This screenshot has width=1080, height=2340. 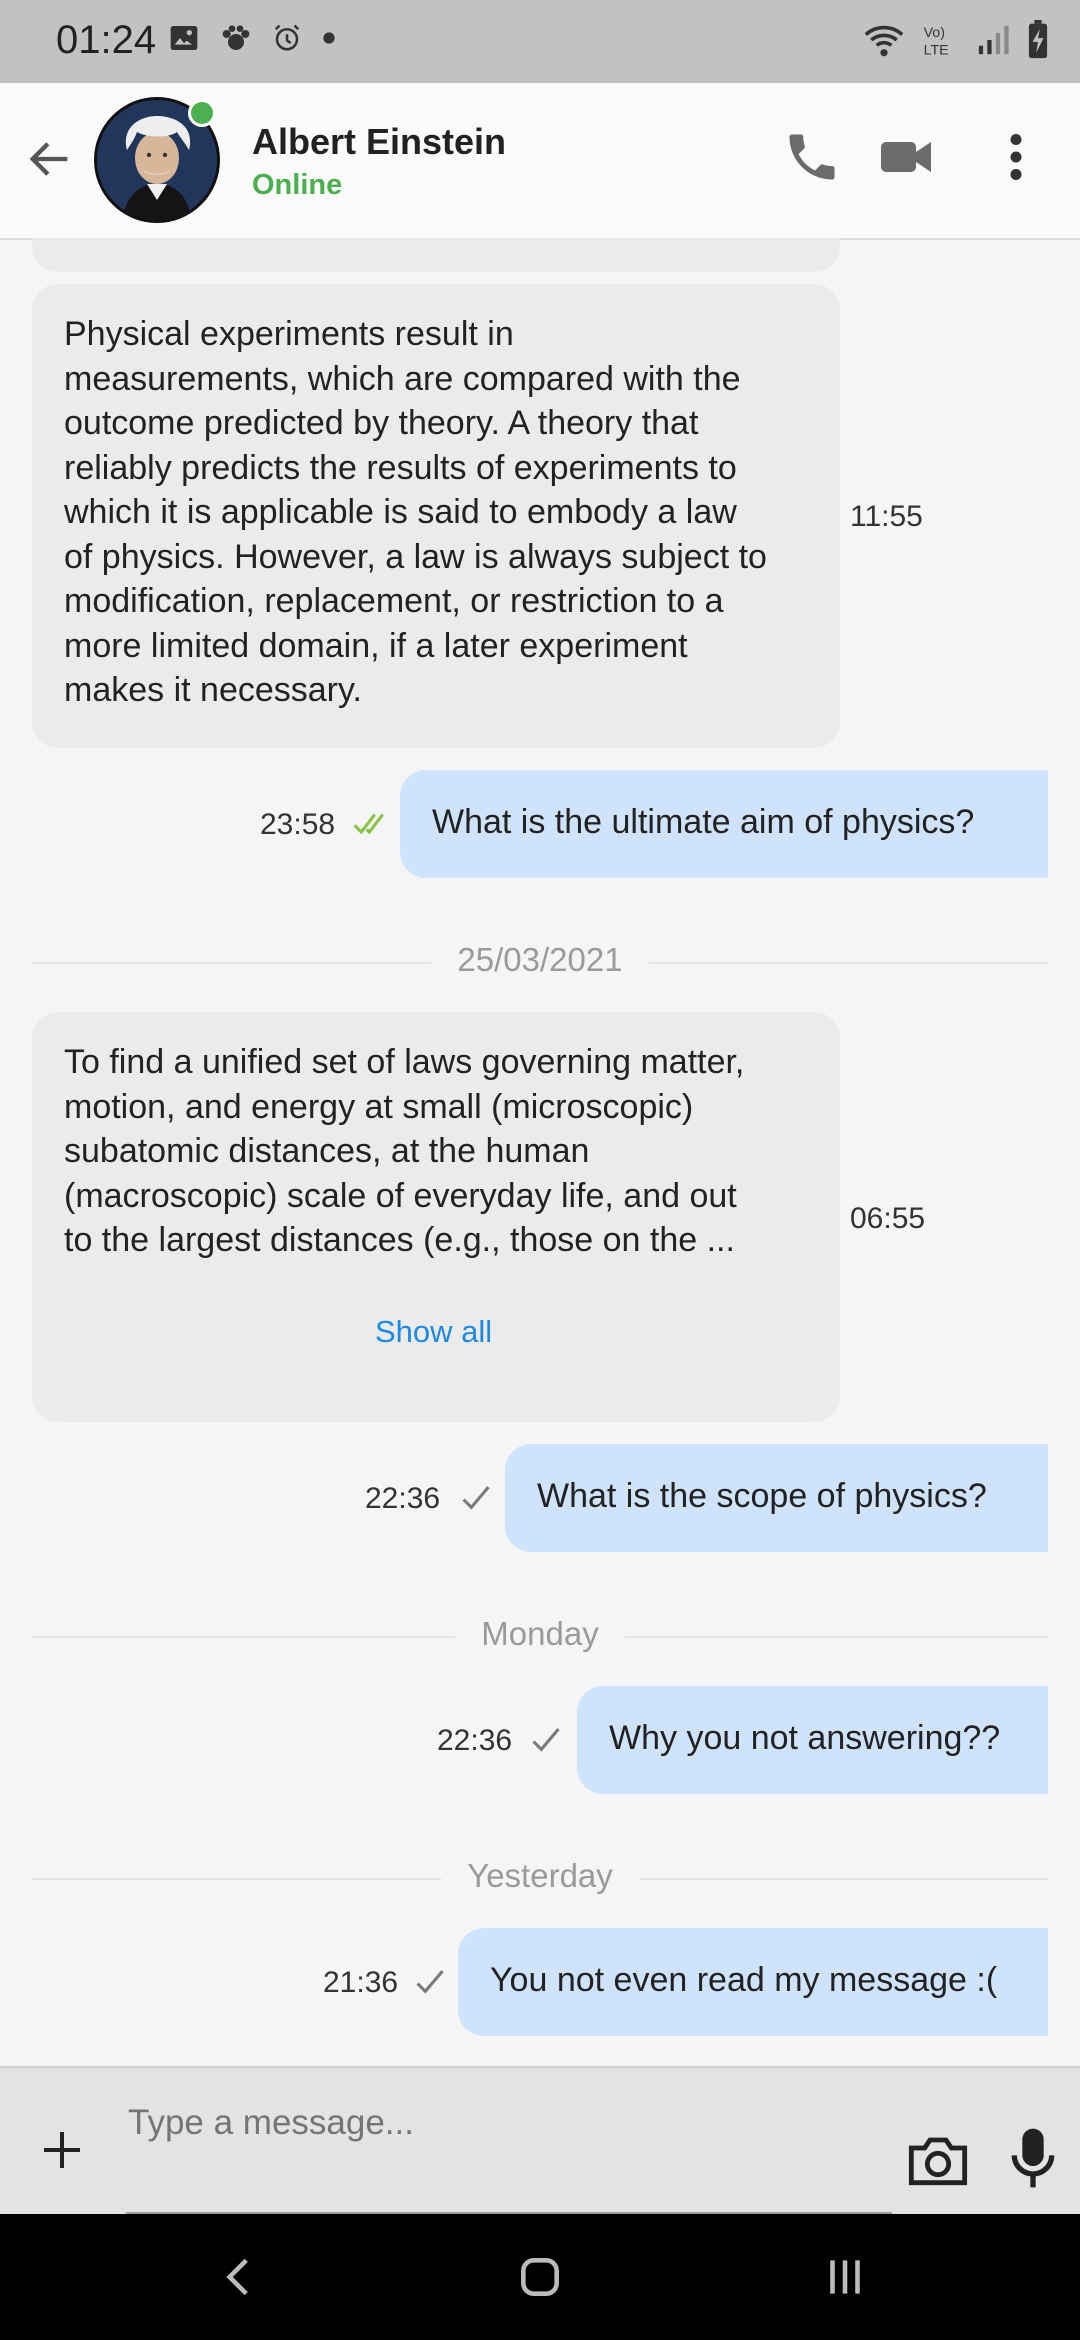 What do you see at coordinates (888, 1218) in the screenshot?
I see `message-time: 06:55` at bounding box center [888, 1218].